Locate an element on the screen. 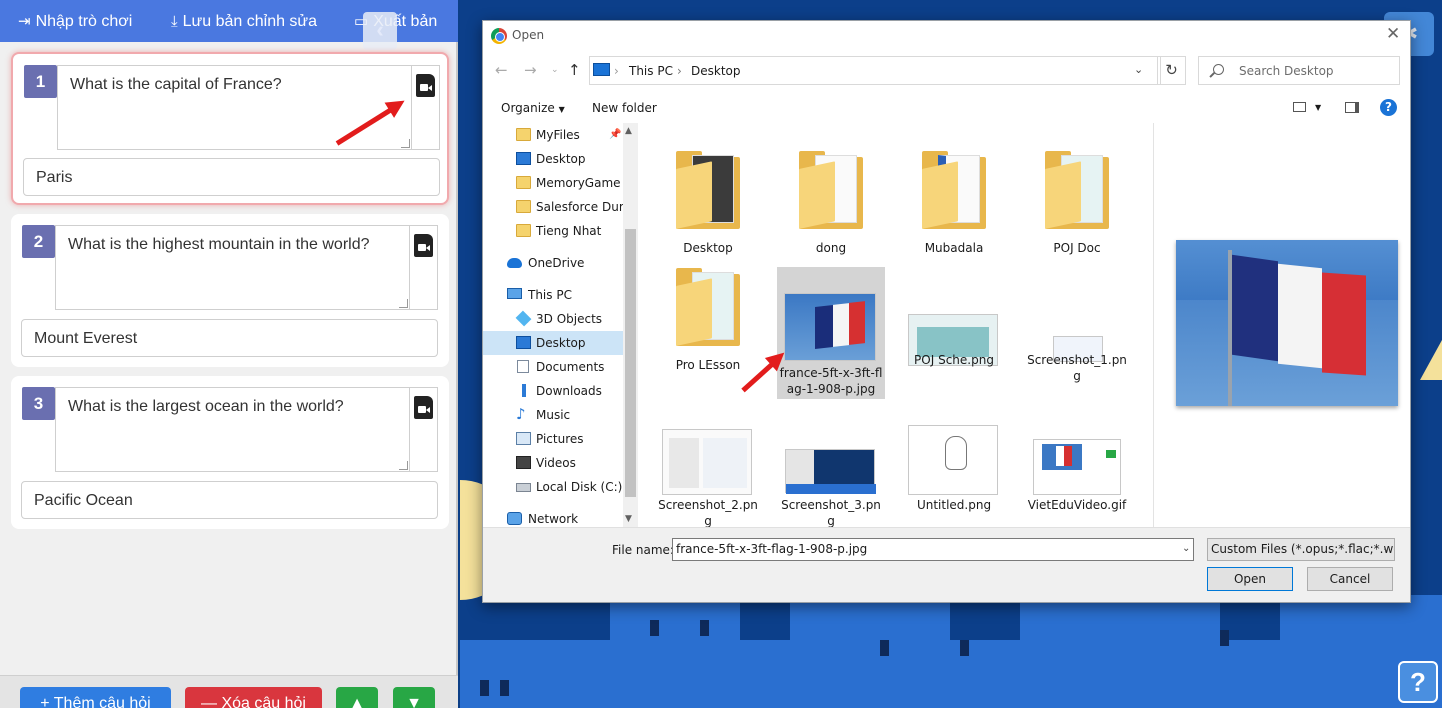 The image size is (1442, 708). collapse-panel-button: ‹ is located at coordinates (380, 31).